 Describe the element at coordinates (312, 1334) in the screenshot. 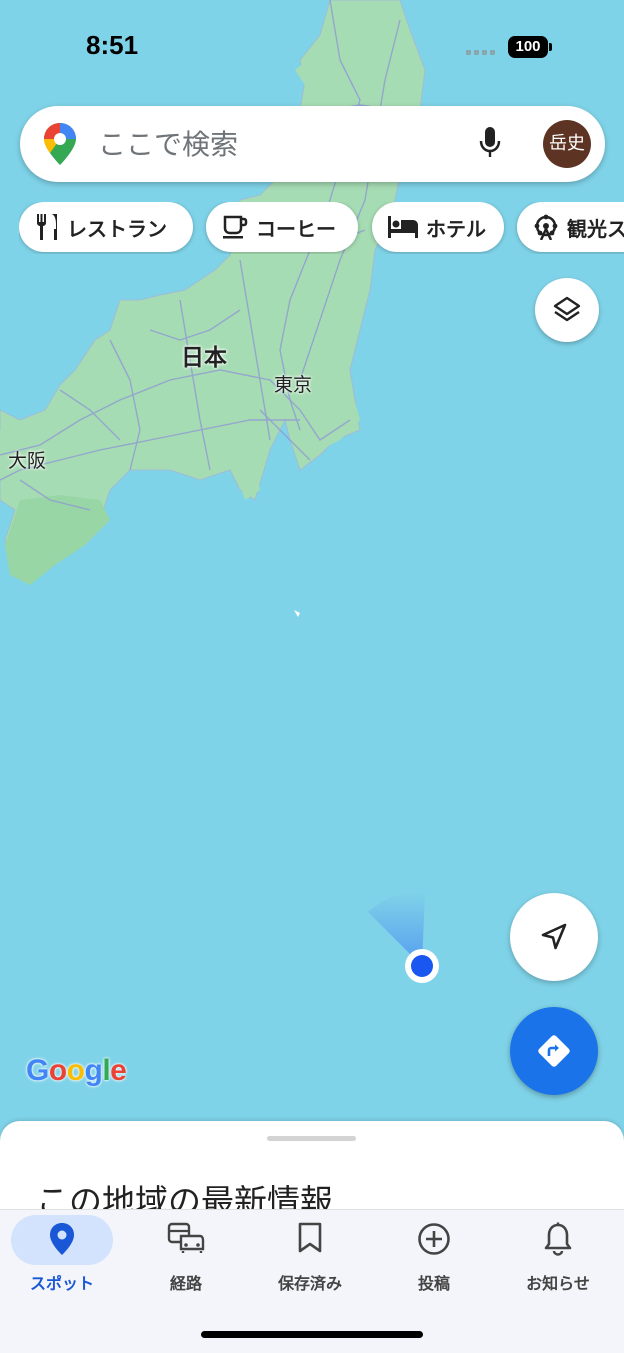

I see `home-indicator` at that location.